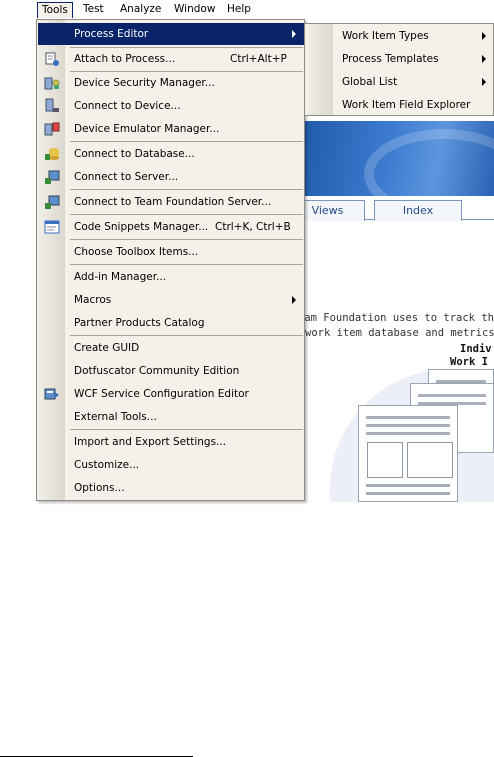 The width and height of the screenshot is (494, 757). Describe the element at coordinates (52, 154) in the screenshot. I see `connect-database-icon` at that location.